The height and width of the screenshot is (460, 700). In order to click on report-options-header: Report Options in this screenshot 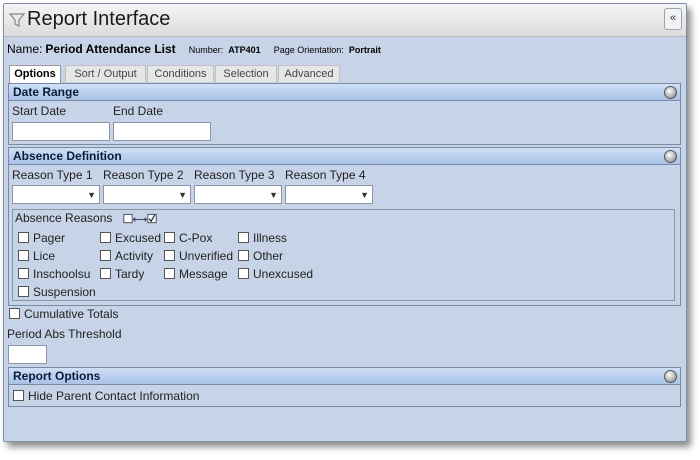, I will do `click(344, 376)`.